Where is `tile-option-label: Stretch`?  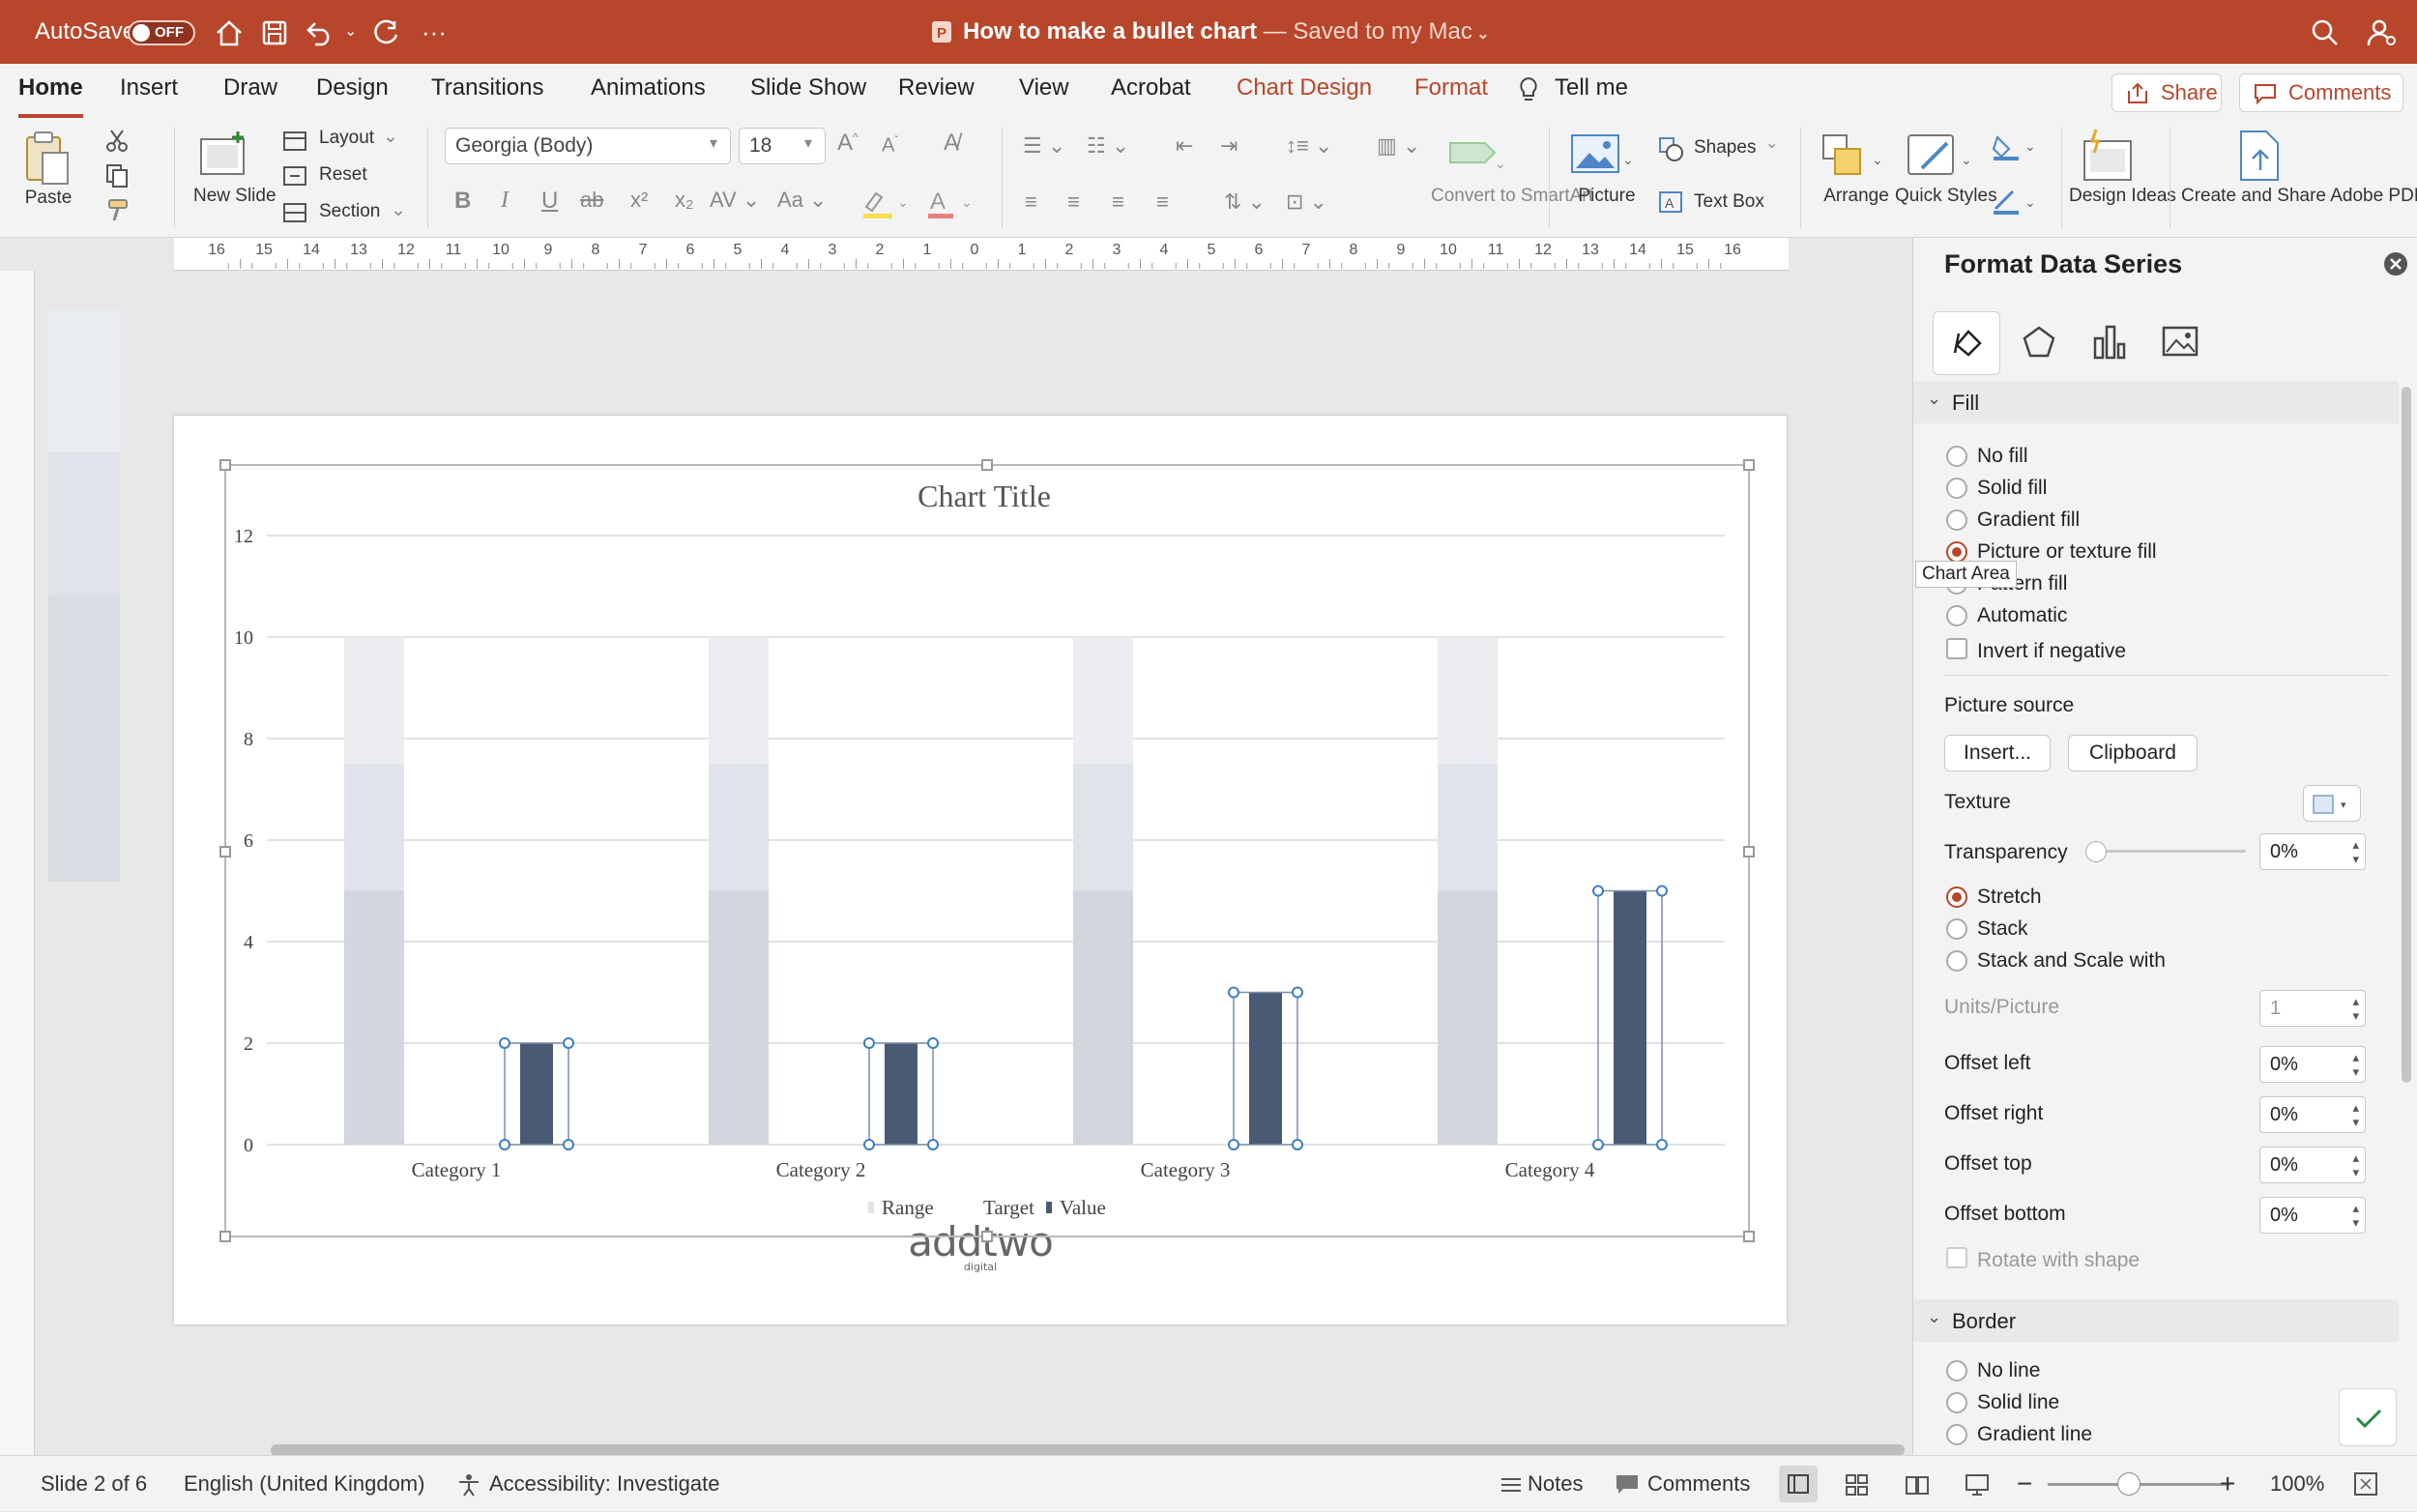 tile-option-label: Stretch is located at coordinates (2010, 897).